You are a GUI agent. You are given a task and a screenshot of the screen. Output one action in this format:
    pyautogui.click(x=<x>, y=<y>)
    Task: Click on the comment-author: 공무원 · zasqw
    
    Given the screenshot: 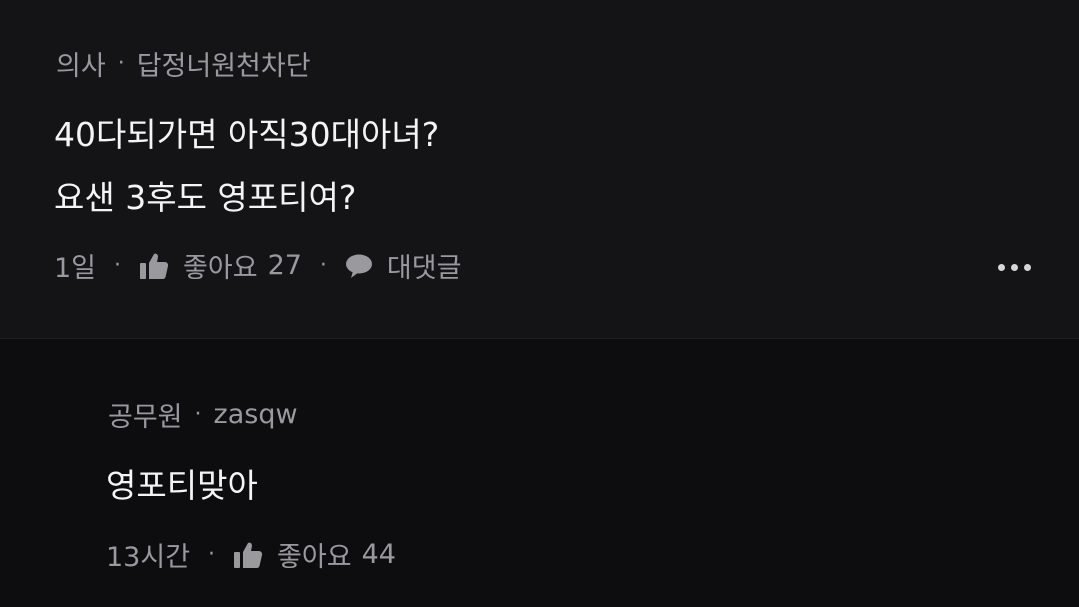 What is the action you would take?
    pyautogui.click(x=203, y=414)
    